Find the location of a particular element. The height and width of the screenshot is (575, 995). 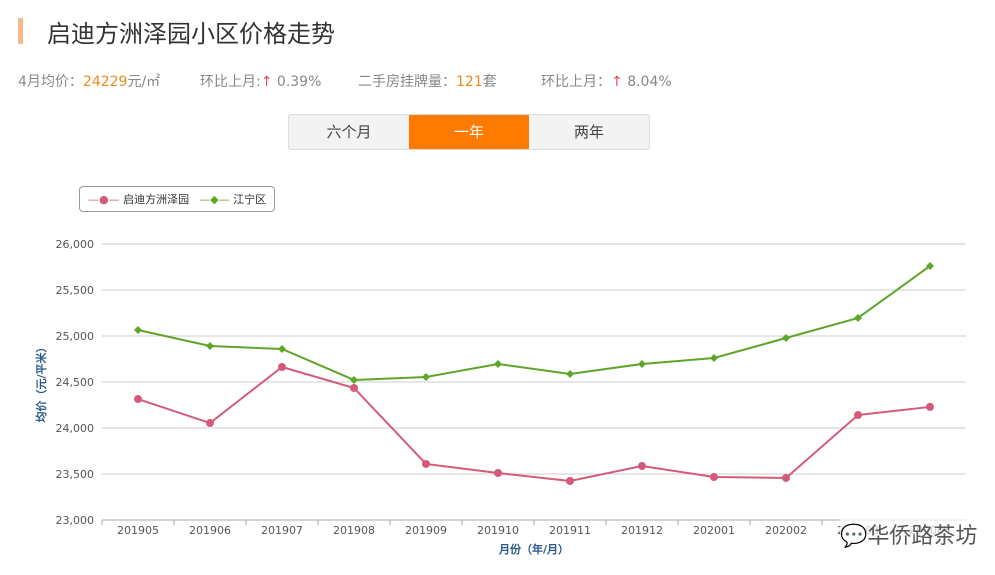

y-tick-label: 26,000 is located at coordinates (75, 244).